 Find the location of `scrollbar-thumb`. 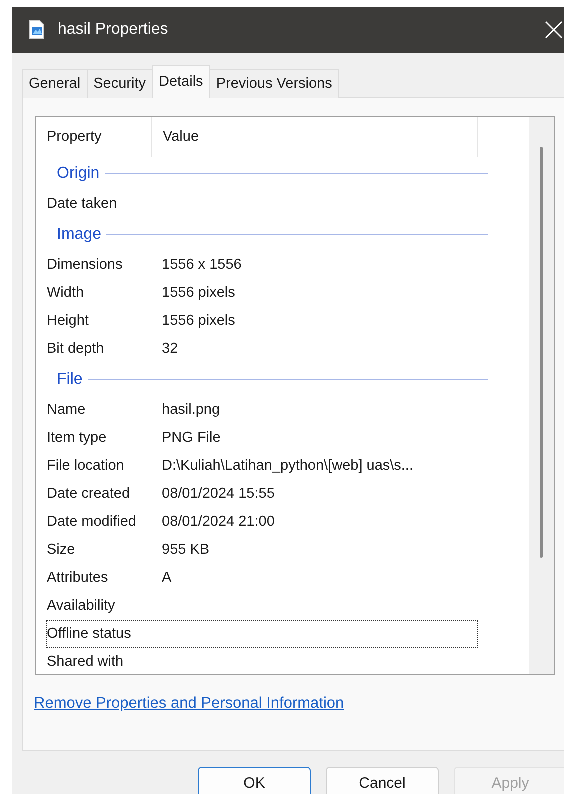

scrollbar-thumb is located at coordinates (541, 352).